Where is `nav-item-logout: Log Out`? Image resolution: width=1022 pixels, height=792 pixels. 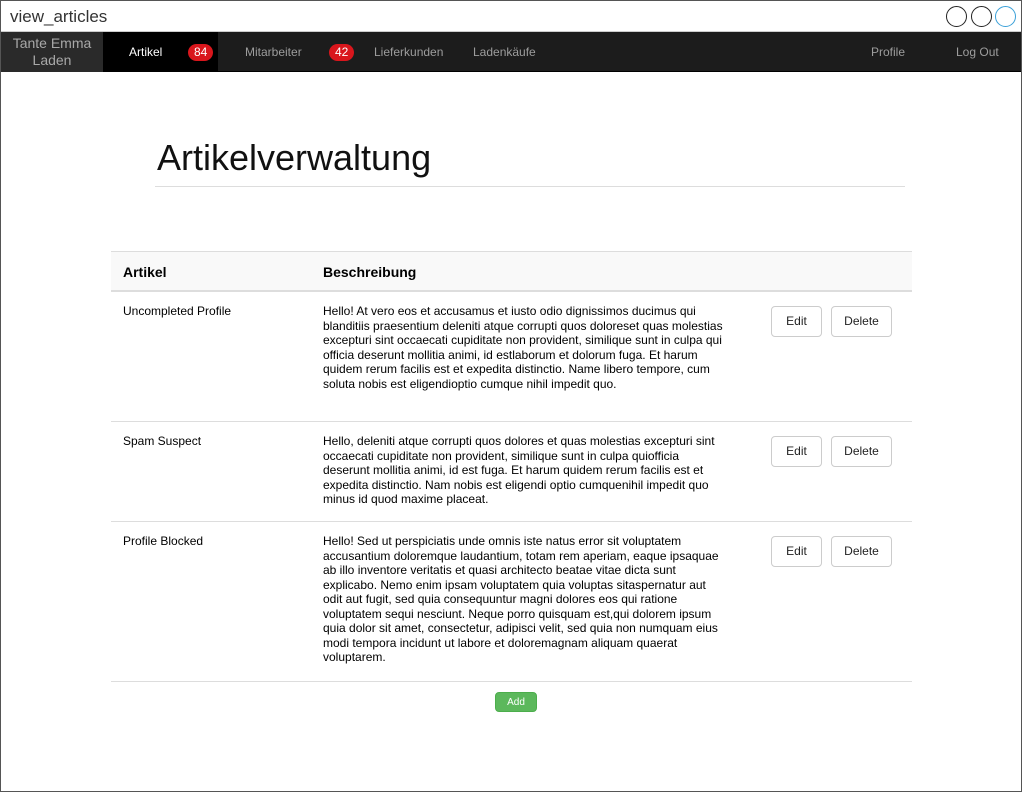 nav-item-logout: Log Out is located at coordinates (977, 52).